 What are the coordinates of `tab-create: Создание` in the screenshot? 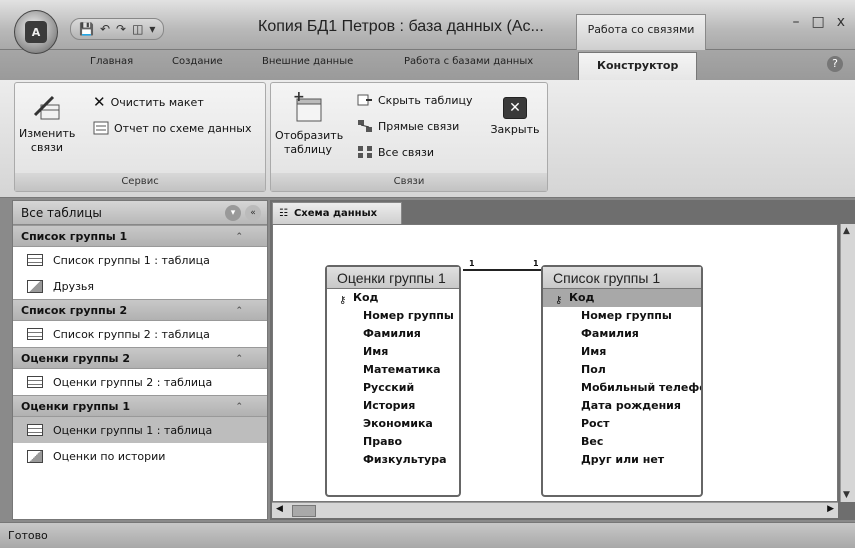 It's located at (197, 61).